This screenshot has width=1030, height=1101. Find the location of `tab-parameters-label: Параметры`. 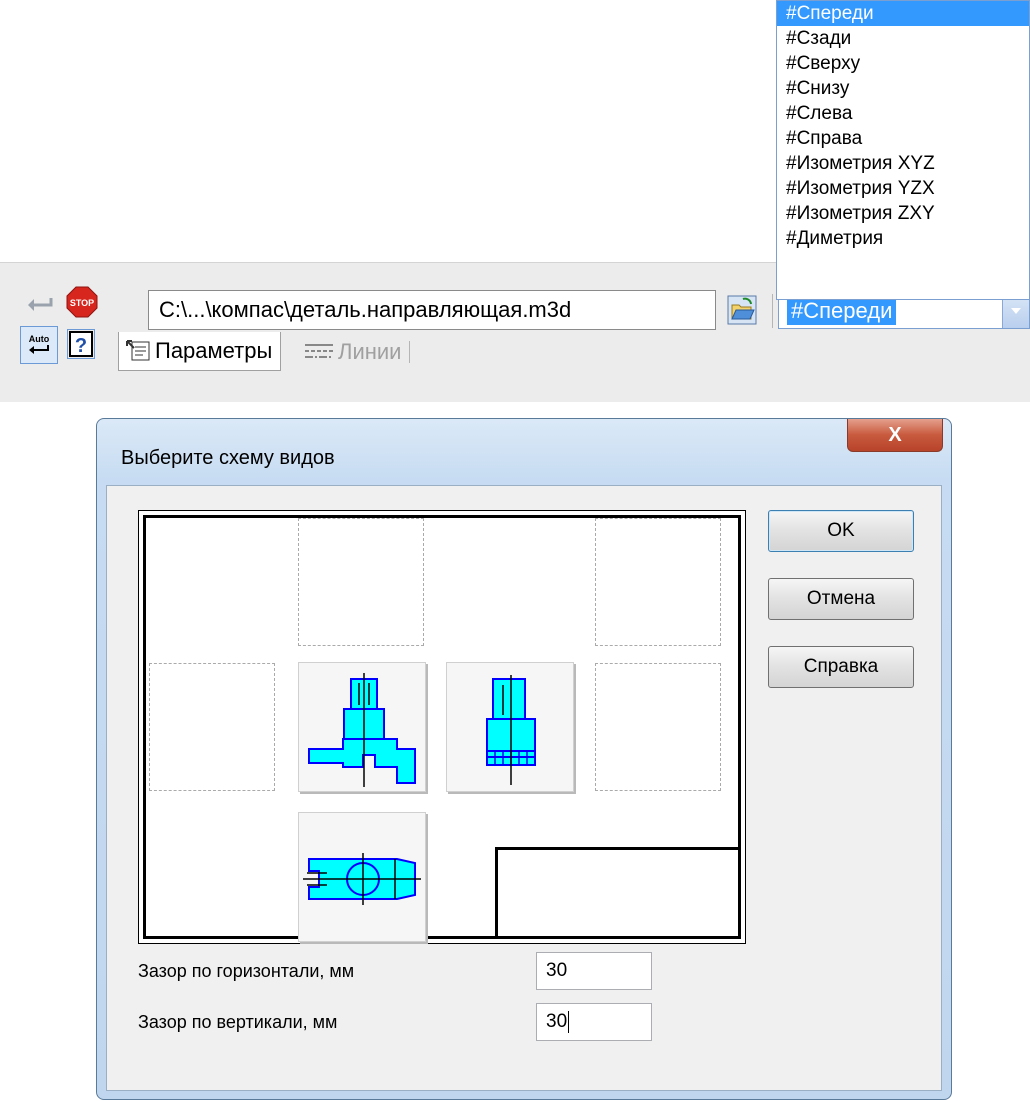

tab-parameters-label: Параметры is located at coordinates (214, 350).